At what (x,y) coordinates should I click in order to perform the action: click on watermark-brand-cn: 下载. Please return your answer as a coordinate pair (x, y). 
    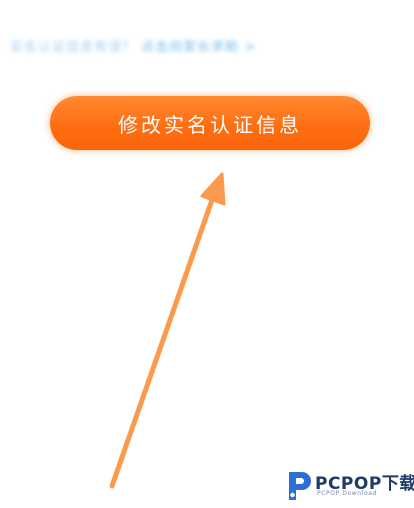
    Looking at the image, I should click on (397, 484).